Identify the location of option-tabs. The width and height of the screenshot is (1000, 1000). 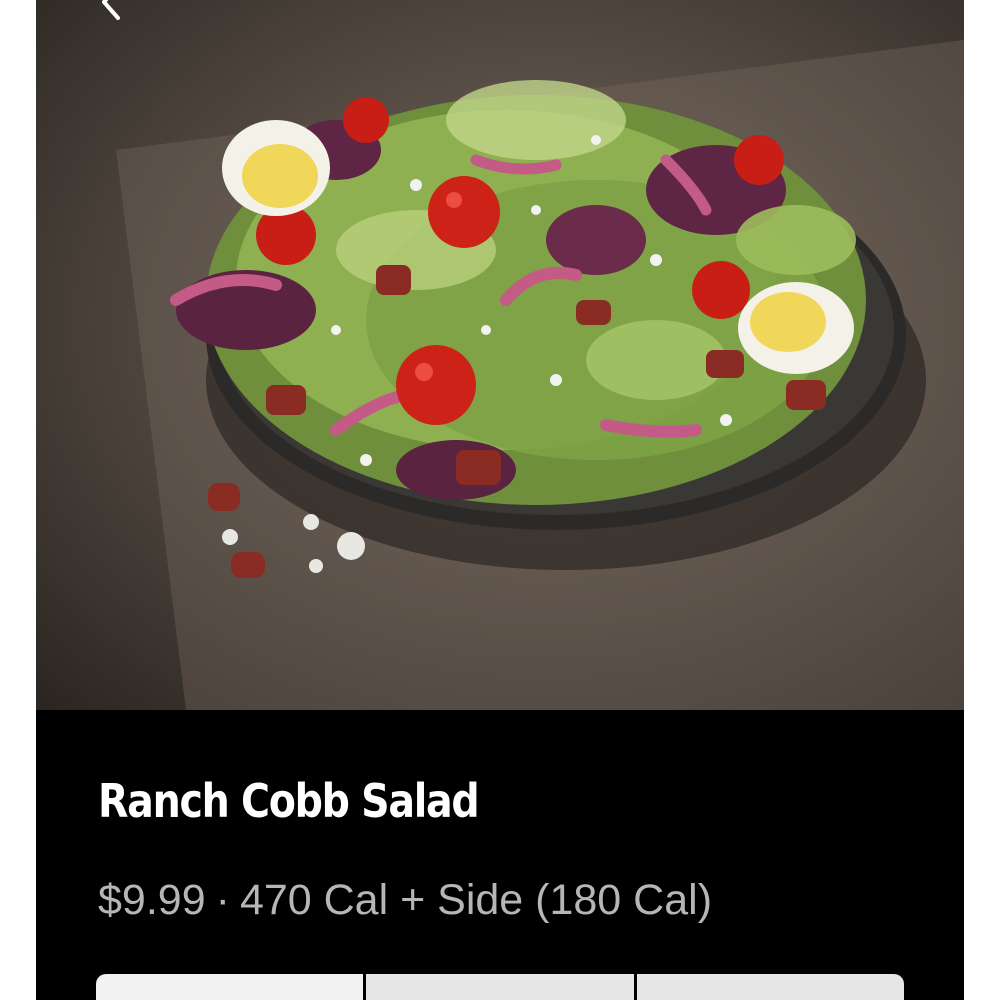
(500, 987).